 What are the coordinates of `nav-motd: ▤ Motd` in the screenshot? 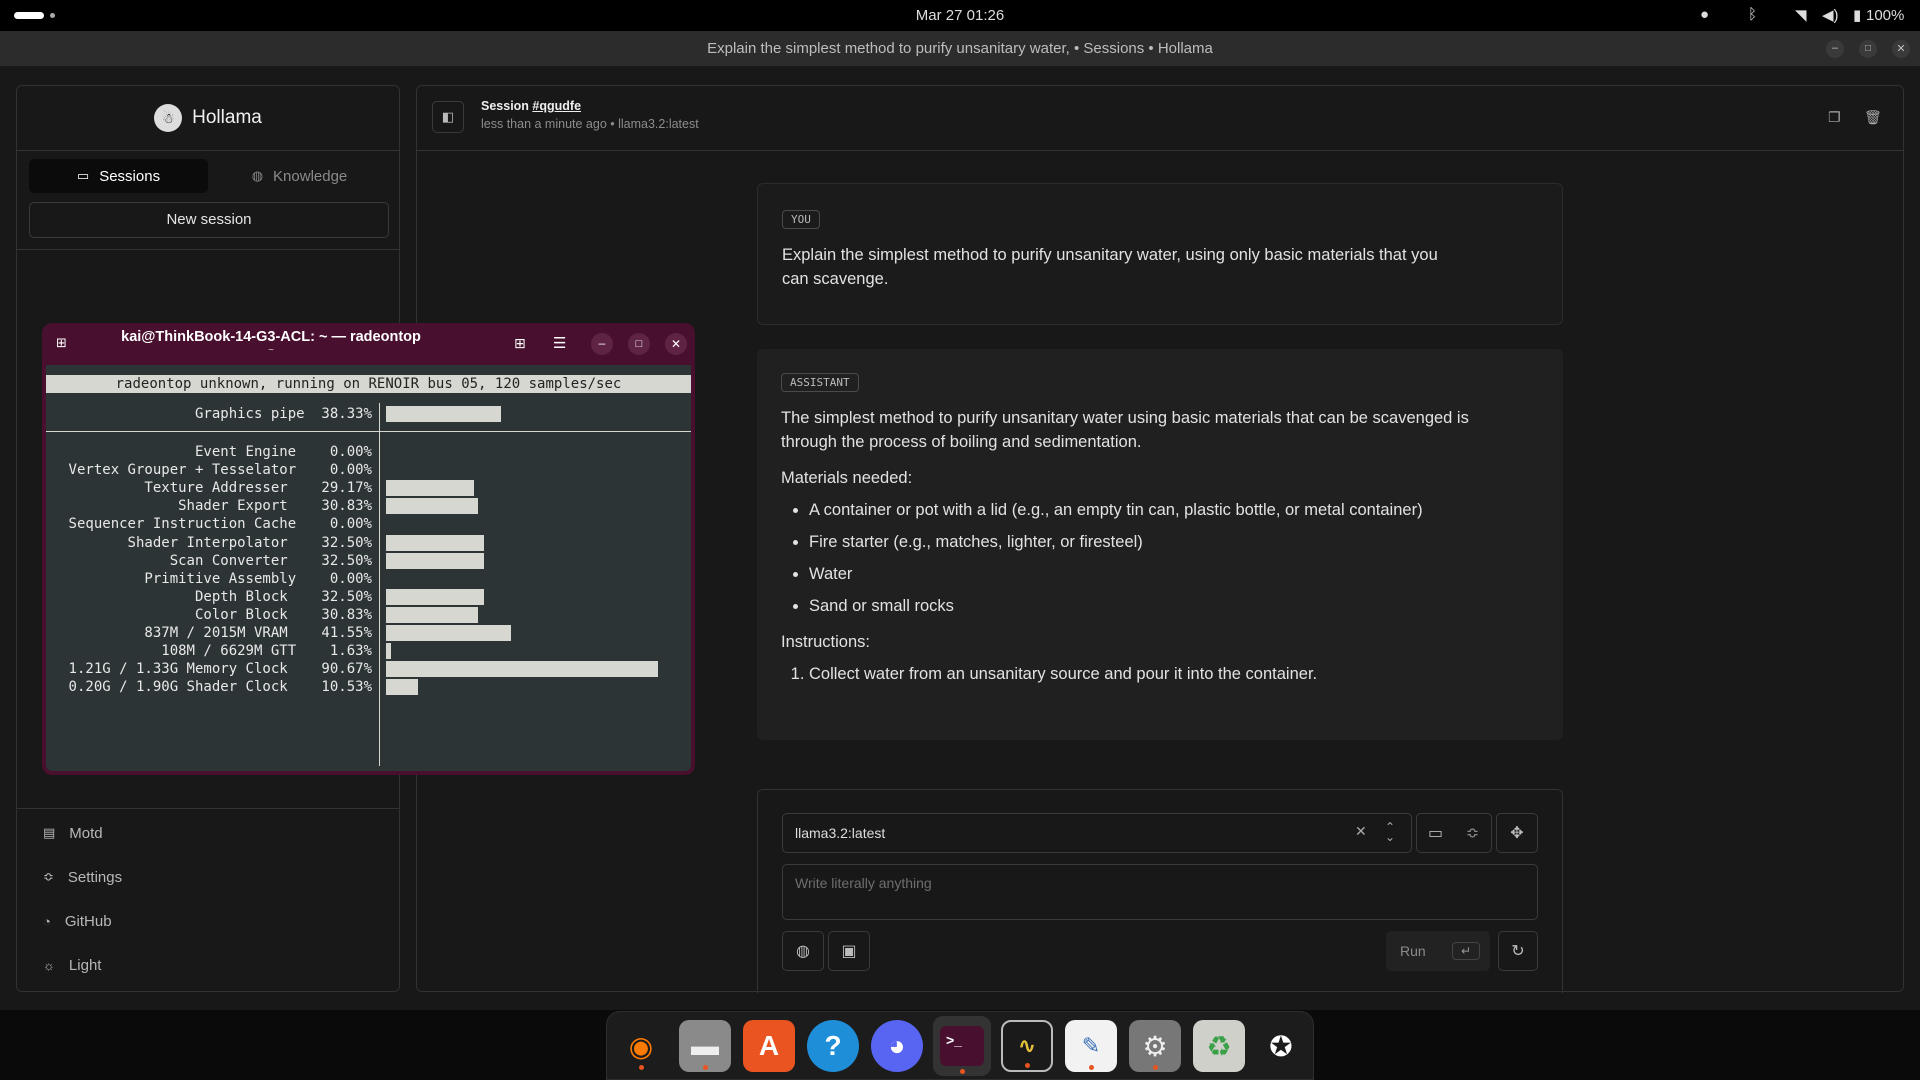 It's located at (208, 833).